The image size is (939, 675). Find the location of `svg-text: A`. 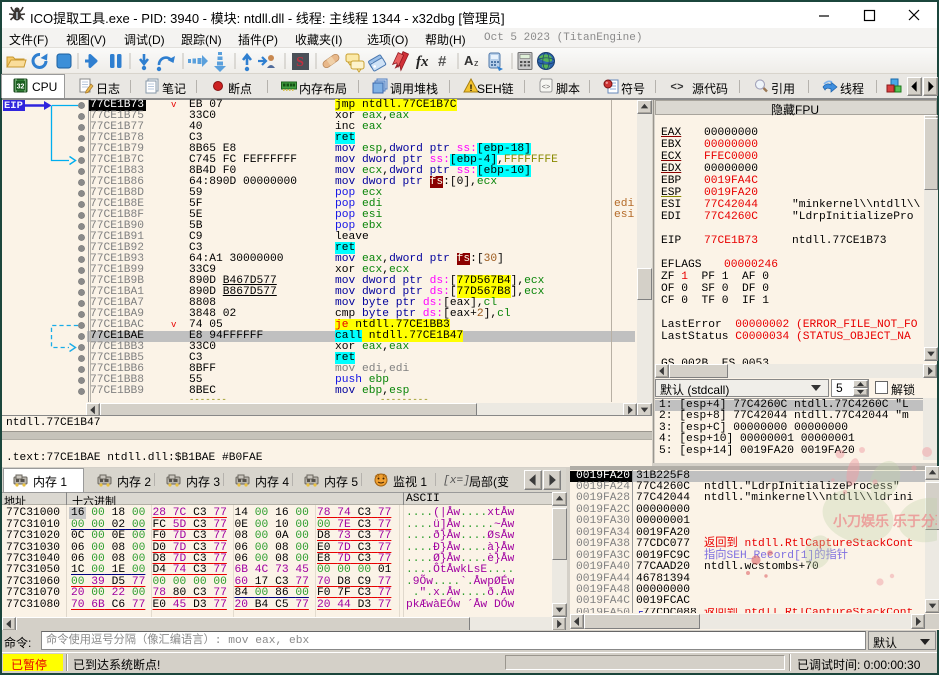

svg-text: A is located at coordinates (469, 60).